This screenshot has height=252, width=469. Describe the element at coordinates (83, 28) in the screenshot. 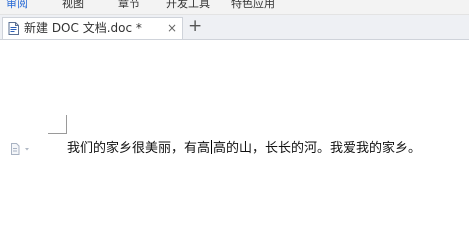

I see `document-tab-title: 新建 DOC 文档.doc *` at that location.